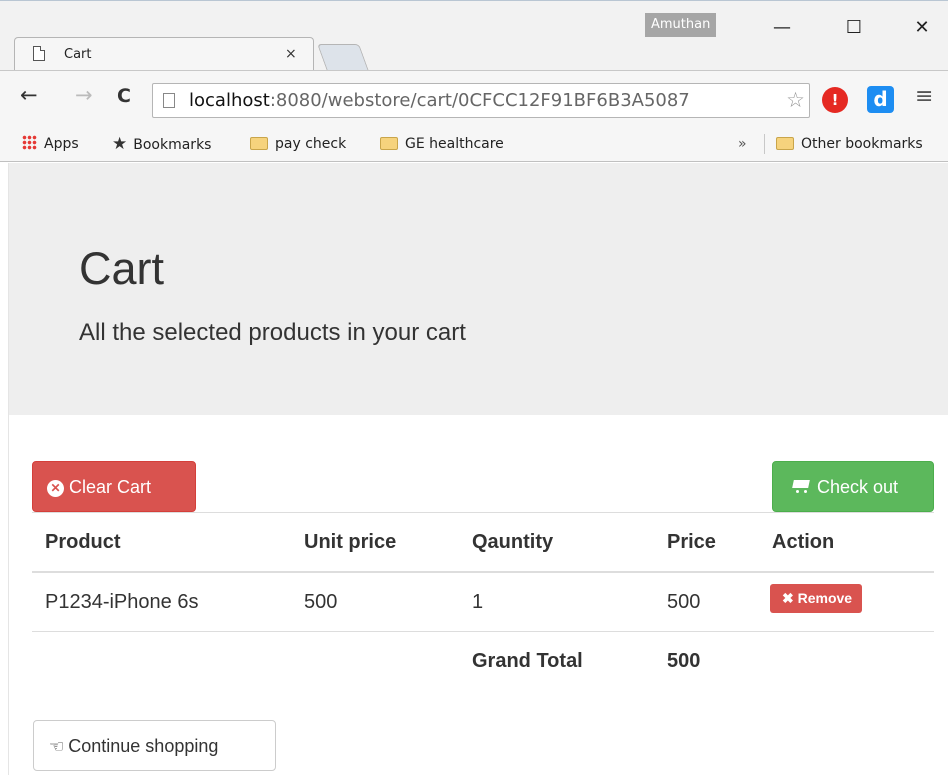 The height and width of the screenshot is (775, 948). I want to click on continue-shopping-button: ☜ Continue shopping, so click(154, 745).